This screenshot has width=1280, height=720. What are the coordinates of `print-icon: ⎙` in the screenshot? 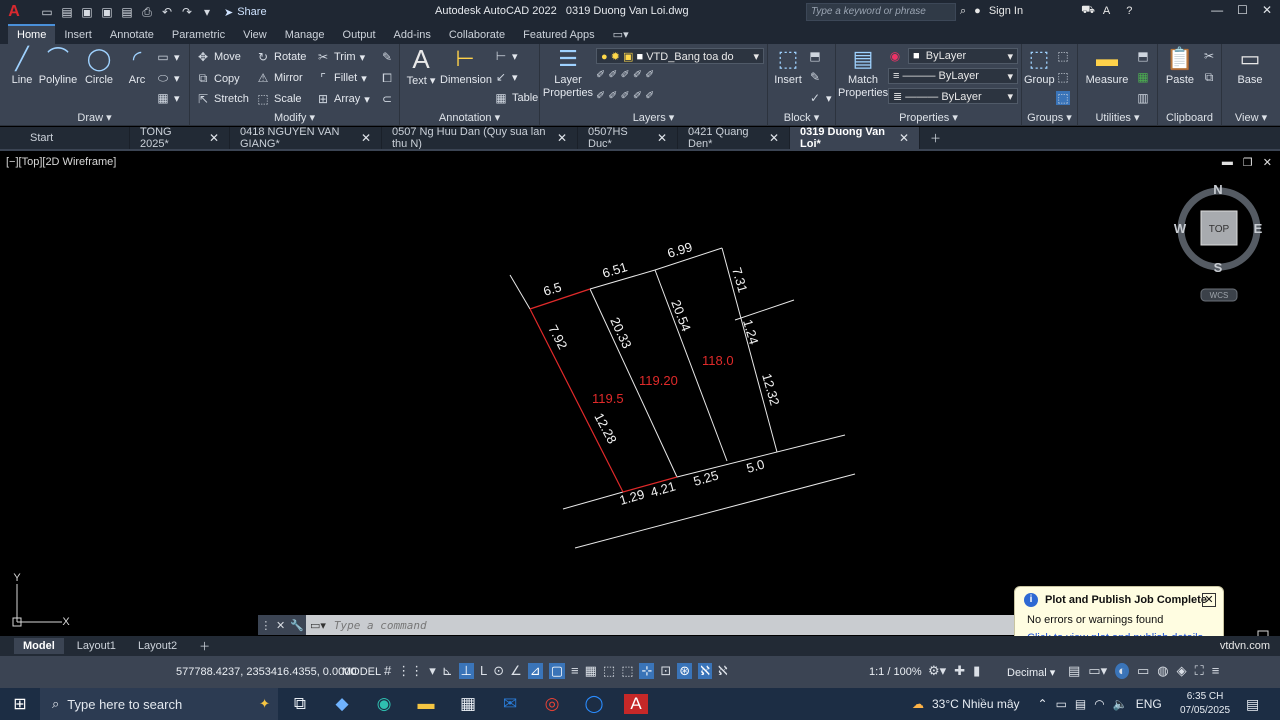 It's located at (147, 12).